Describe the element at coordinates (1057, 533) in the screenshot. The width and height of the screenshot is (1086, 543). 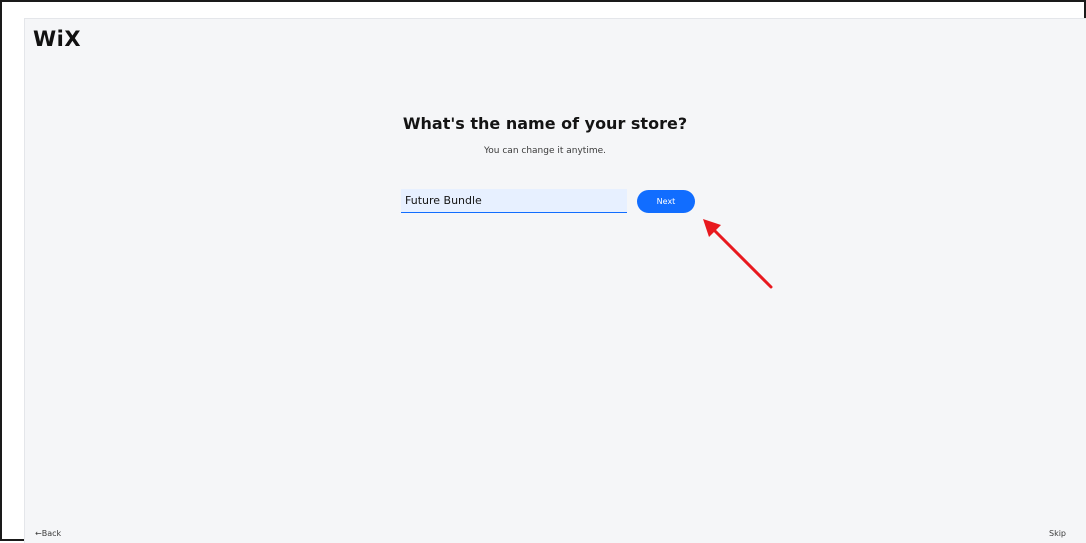
I see `skip-link: Skip` at that location.